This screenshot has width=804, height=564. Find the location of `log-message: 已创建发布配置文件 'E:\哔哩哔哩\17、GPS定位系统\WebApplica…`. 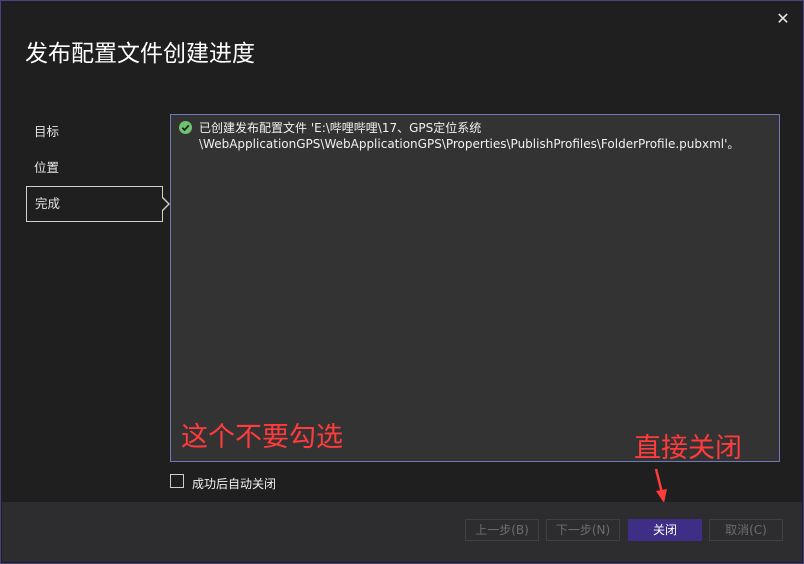

log-message: 已创建发布配置文件 'E:\哔哩哔哩\17、GPS定位系统\WebApplica… is located at coordinates (469, 136).